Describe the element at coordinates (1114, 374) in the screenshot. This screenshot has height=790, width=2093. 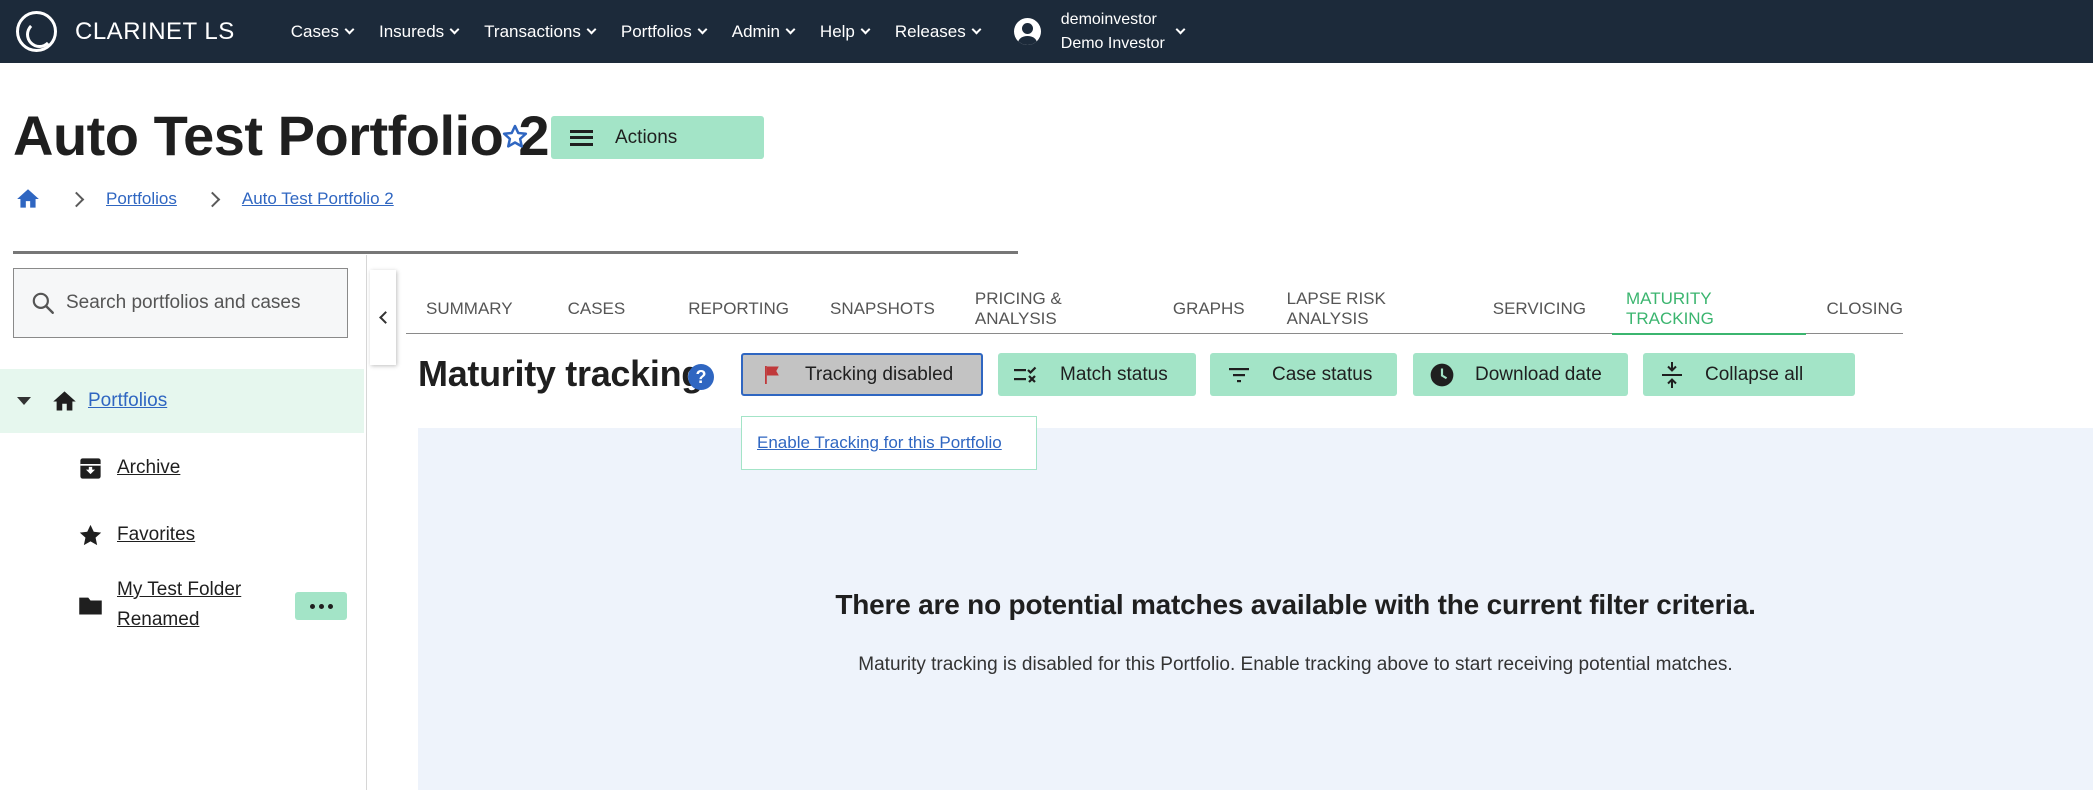
I see `match-status-label: Match status` at that location.